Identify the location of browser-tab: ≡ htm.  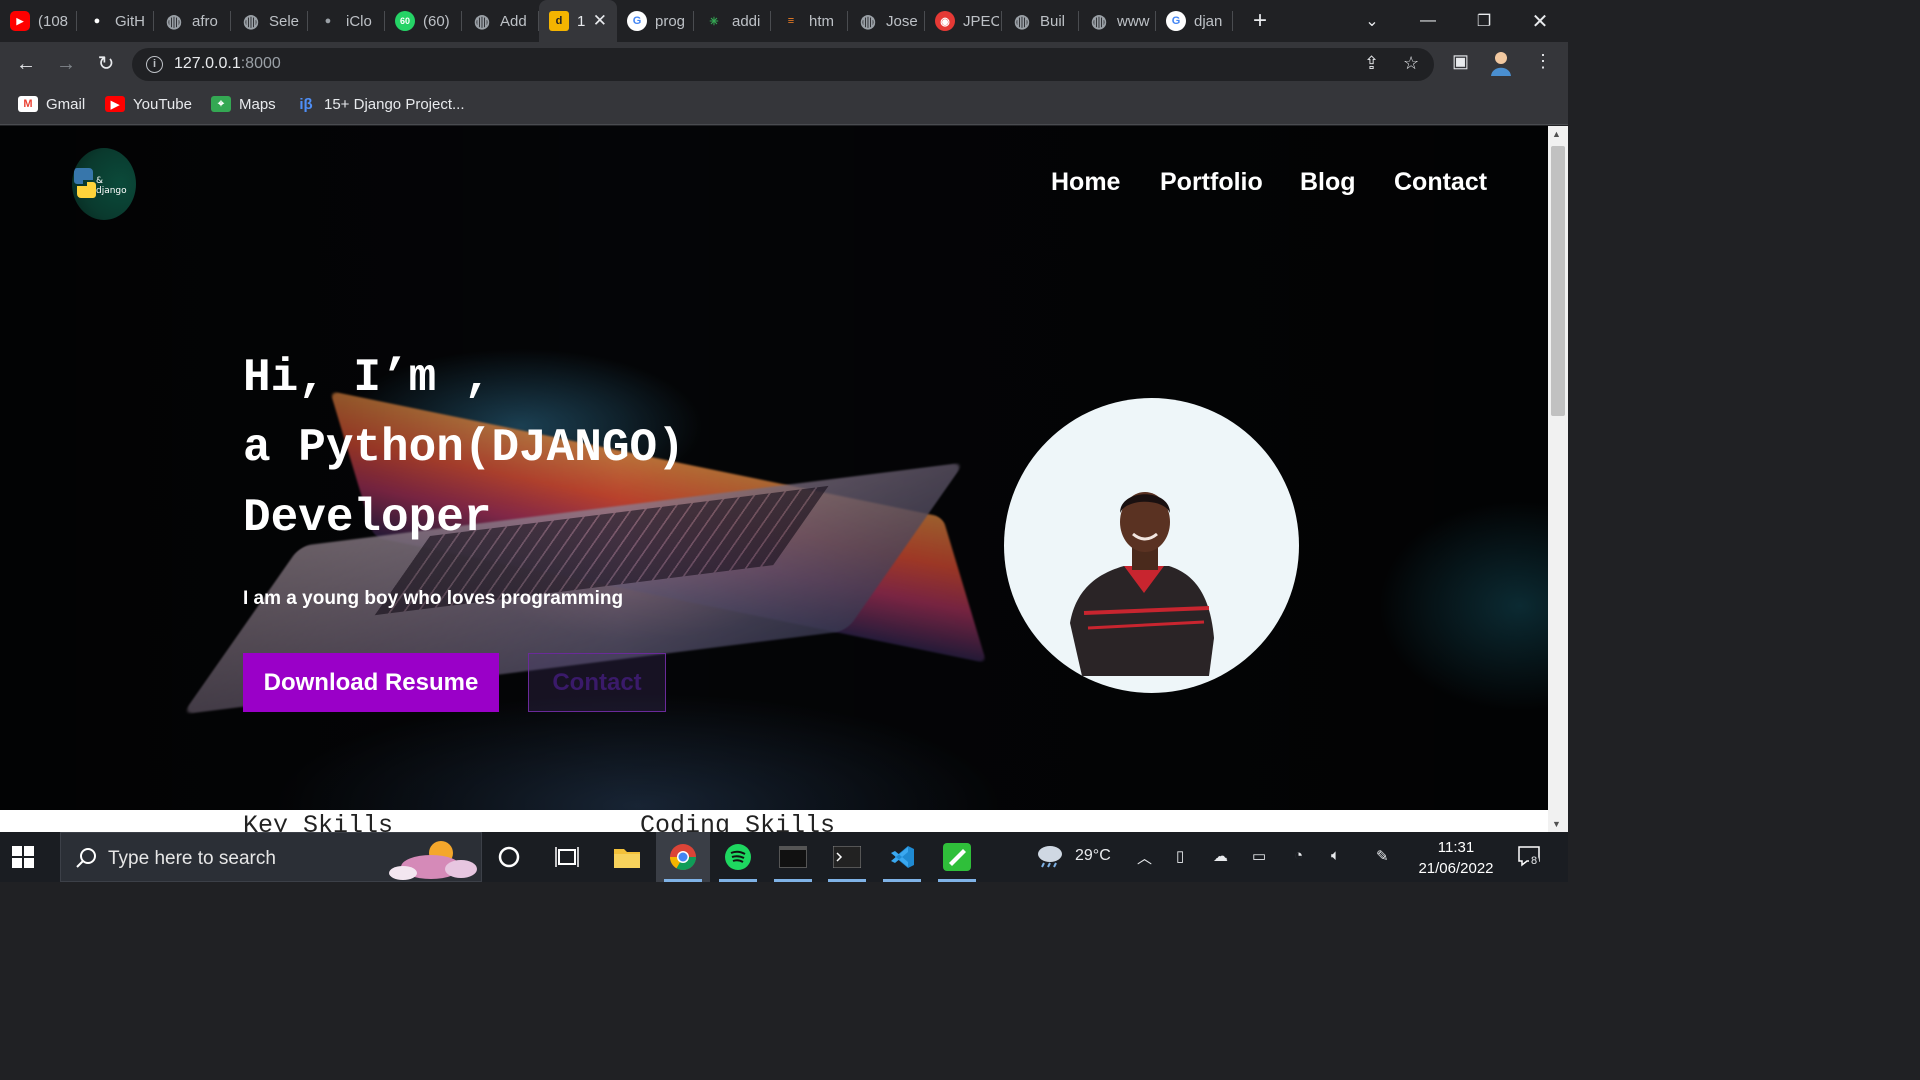
(809, 21).